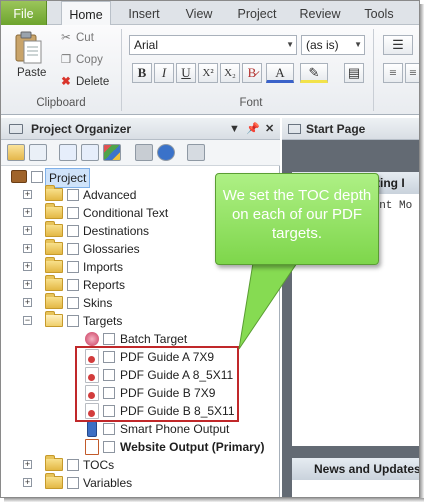 The width and height of the screenshot is (424, 502). I want to click on copy-button: ❐ Copy, so click(81, 60).